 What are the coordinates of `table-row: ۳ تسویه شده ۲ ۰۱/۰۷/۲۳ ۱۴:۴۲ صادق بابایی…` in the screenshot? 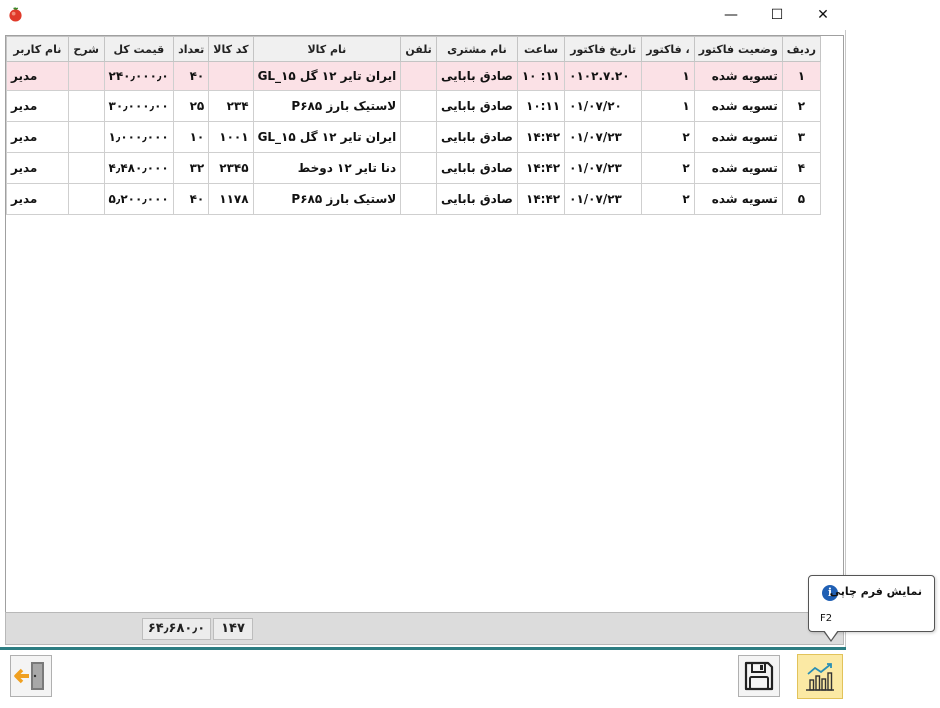 It's located at (414, 137).